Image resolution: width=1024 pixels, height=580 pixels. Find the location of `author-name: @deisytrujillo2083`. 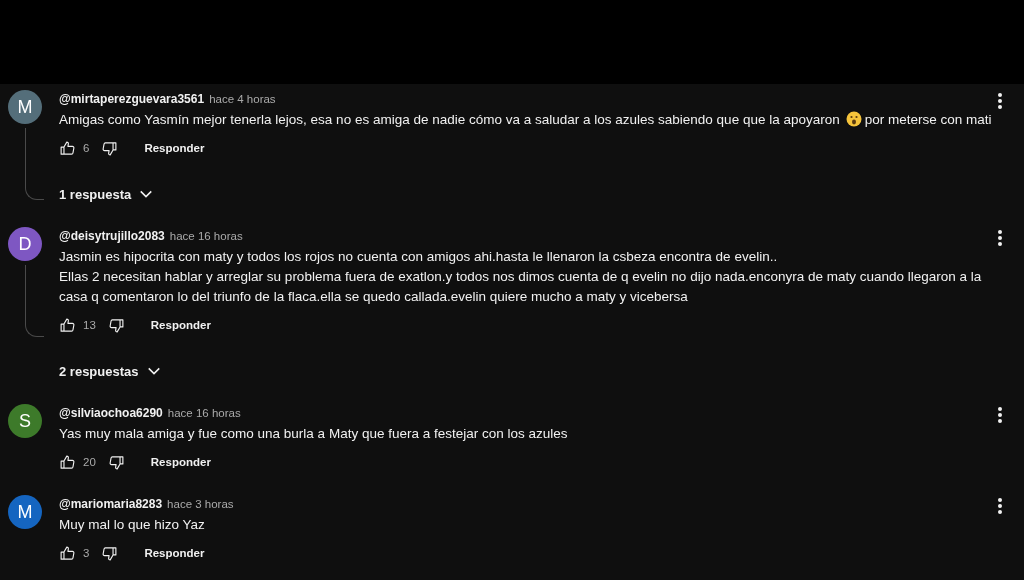

author-name: @deisytrujillo2083 is located at coordinates (112, 236).